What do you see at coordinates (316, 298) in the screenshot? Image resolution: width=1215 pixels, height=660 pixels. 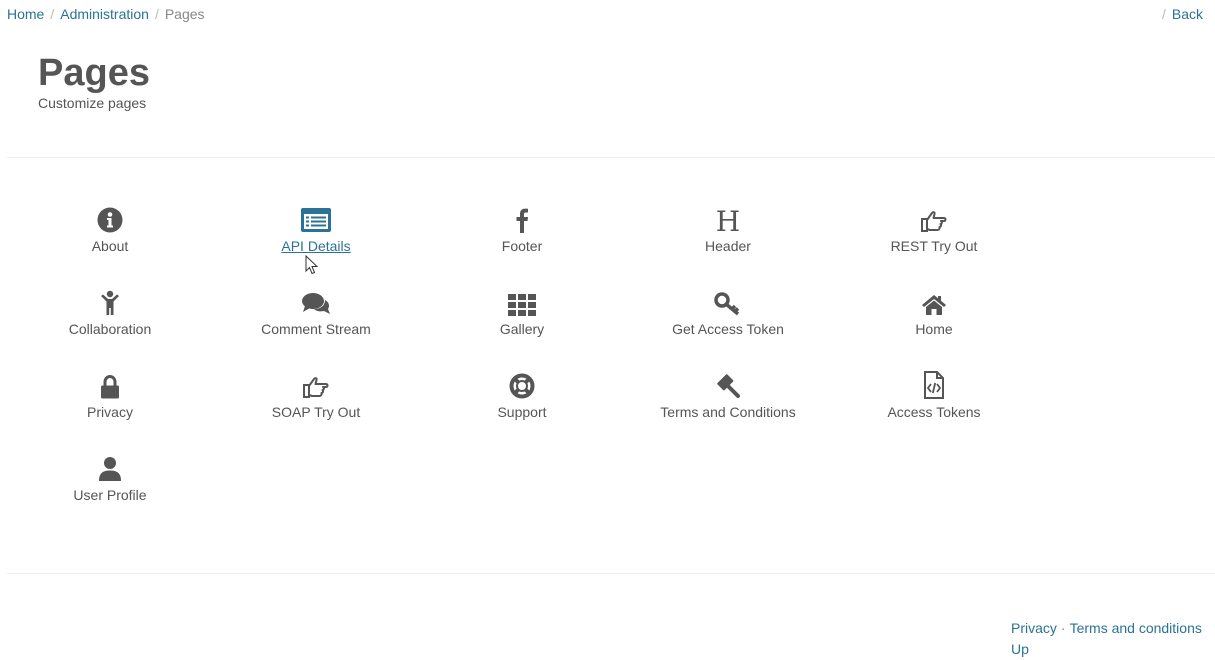 I see `comments-icon` at bounding box center [316, 298].